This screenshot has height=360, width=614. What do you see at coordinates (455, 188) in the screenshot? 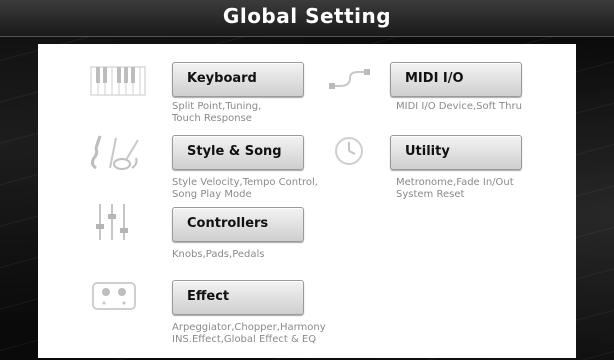
I see `utility-description: Metronome,Fade In/Out System Reset` at bounding box center [455, 188].